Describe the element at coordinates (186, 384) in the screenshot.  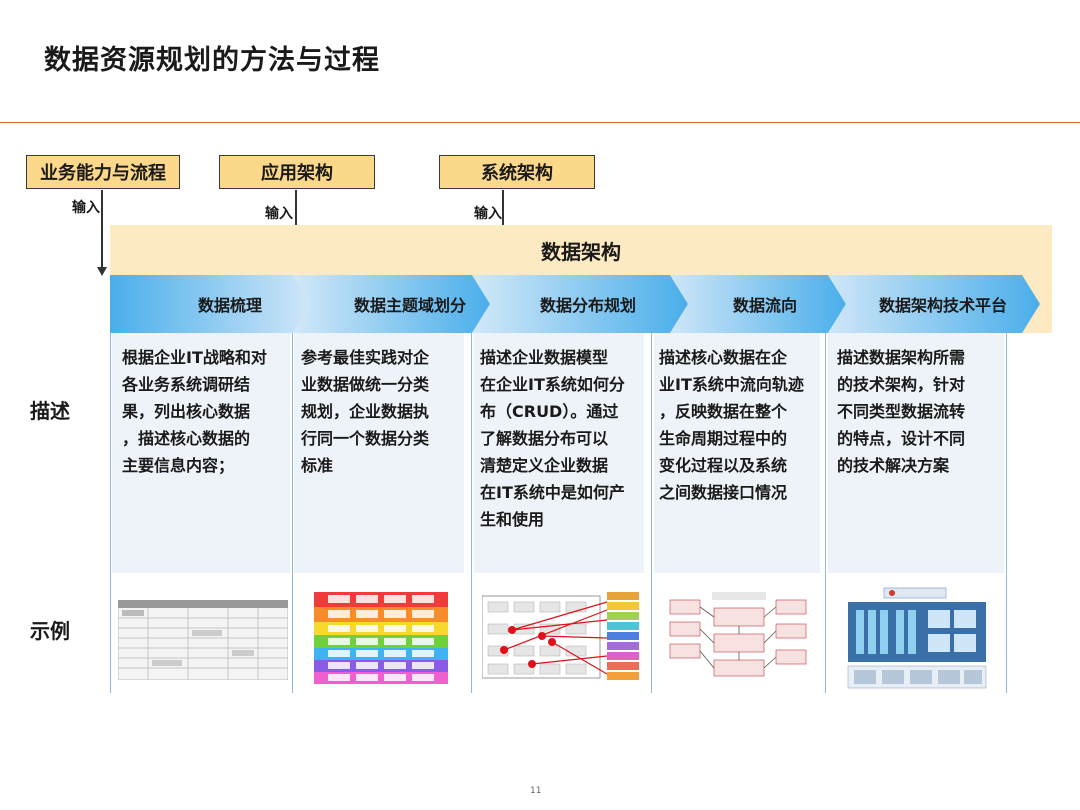
I see `description-line: 各业务系统调研结` at that location.